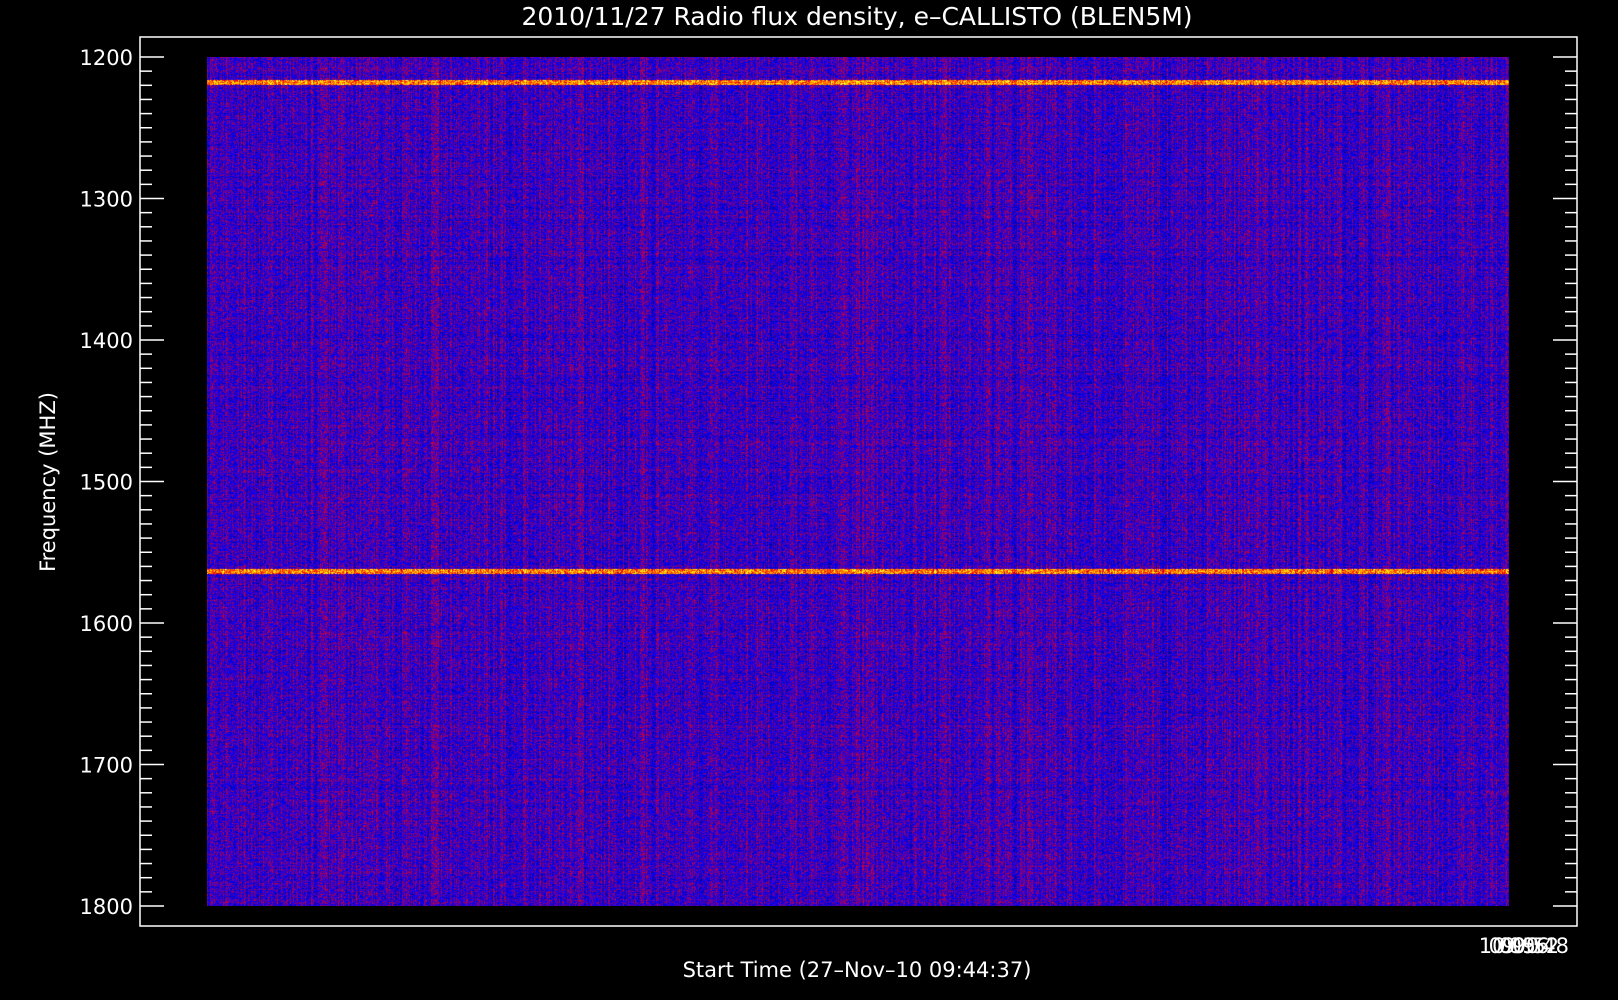  I want to click on y-tick-label: 1700, so click(106, 766).